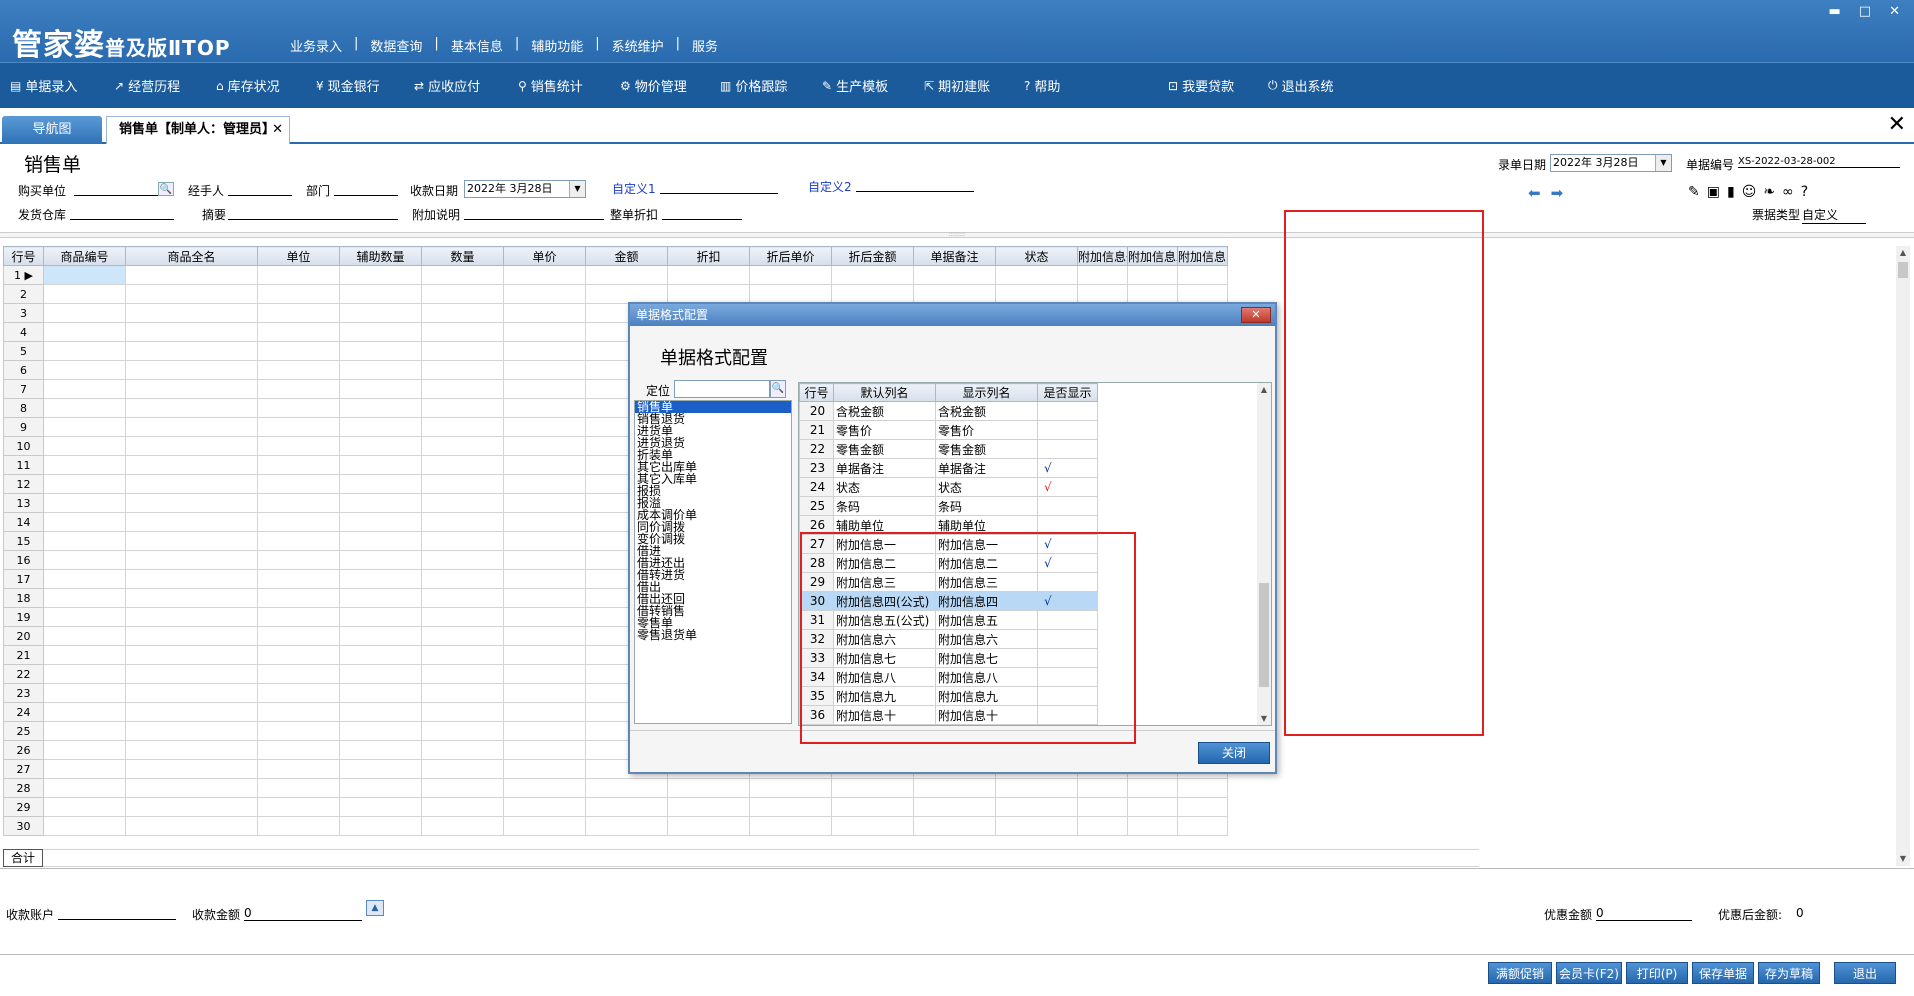 This screenshot has width=1914, height=996. I want to click on table-row: 20 含税金额 含税金额, so click(948, 411).